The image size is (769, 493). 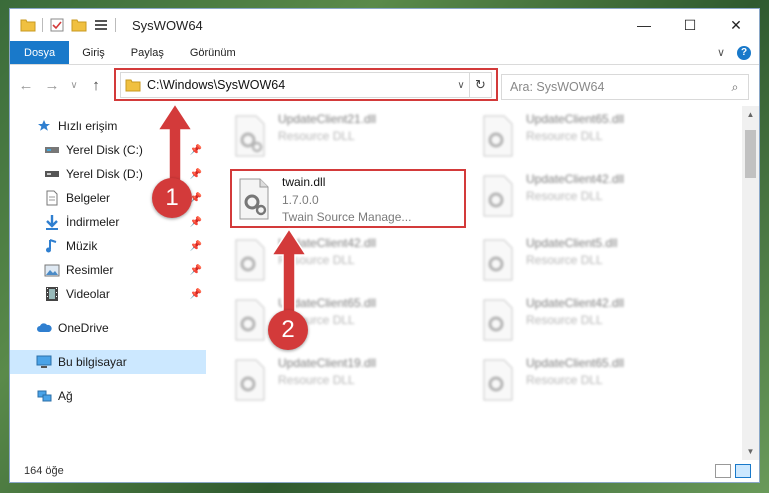 I want to click on tab-file: Dosya, so click(x=40, y=52).